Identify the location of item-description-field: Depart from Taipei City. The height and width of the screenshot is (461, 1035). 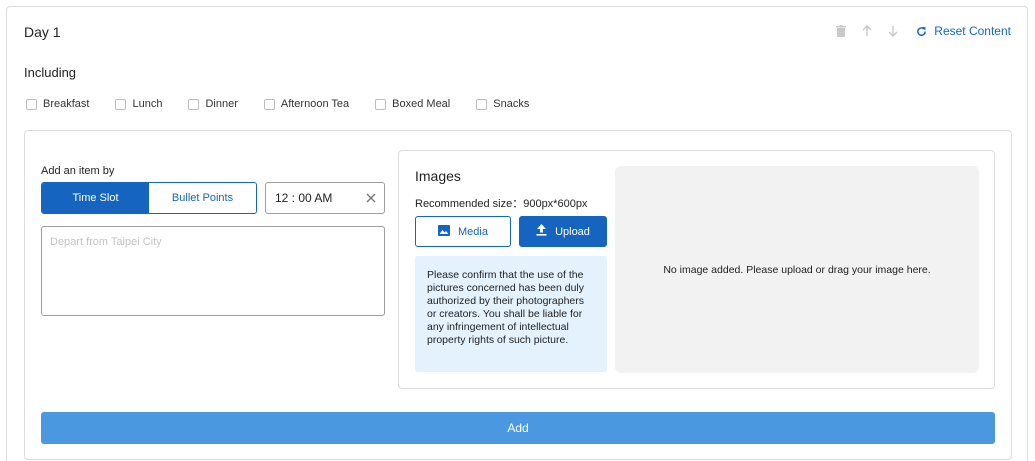
(213, 271).